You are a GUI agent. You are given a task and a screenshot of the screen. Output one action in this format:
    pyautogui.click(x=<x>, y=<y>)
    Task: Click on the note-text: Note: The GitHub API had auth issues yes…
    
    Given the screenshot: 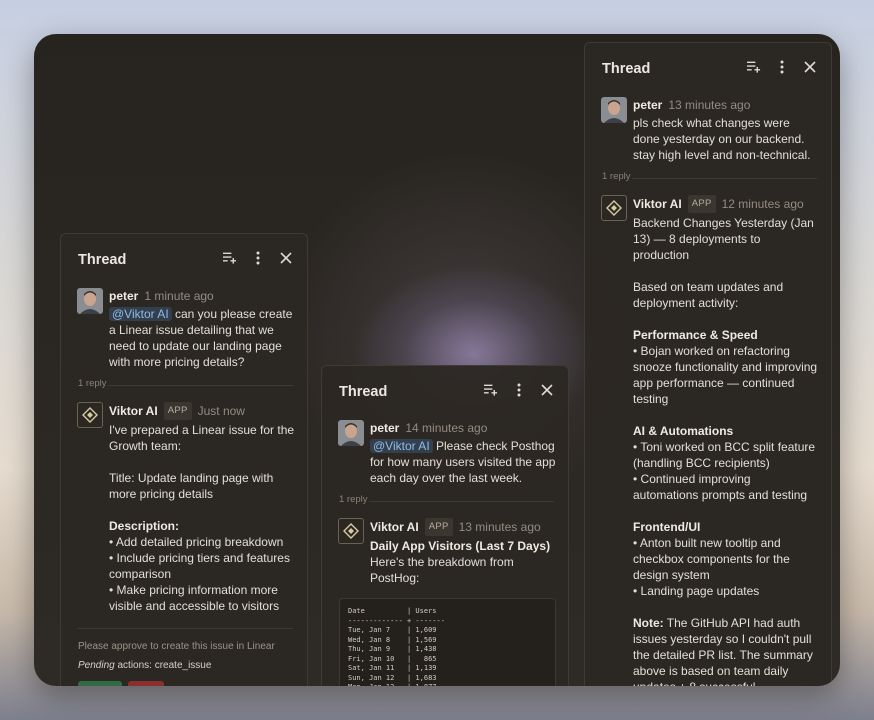 What is the action you would take?
    pyautogui.click(x=723, y=651)
    